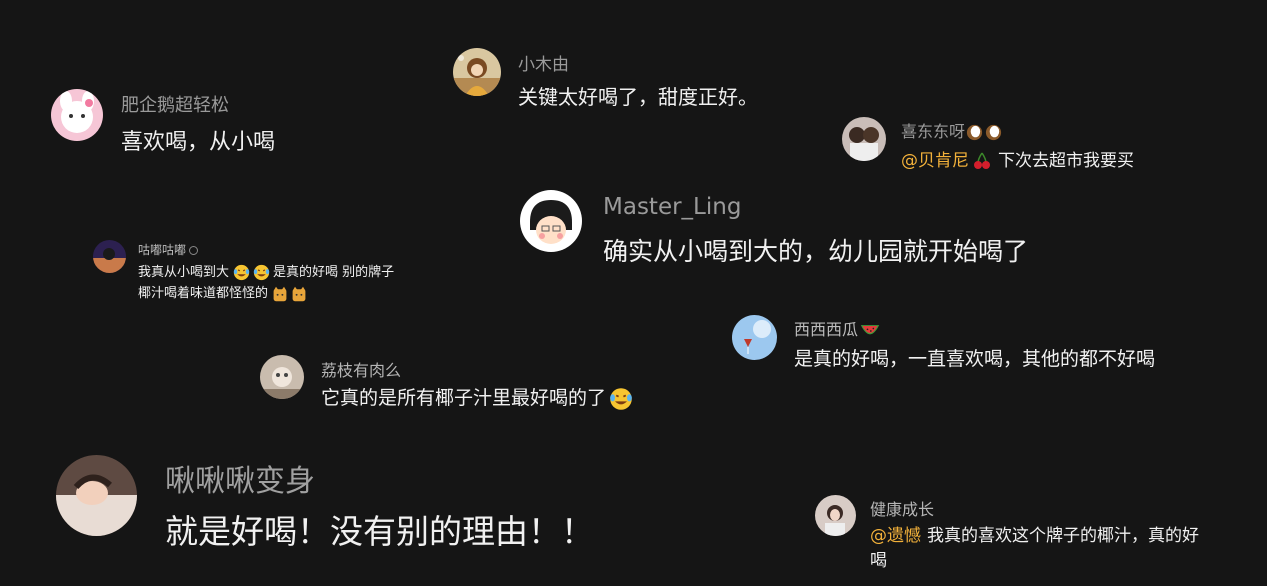 This screenshot has height=586, width=1267. I want to click on comment-text-jiujiu: 就是好喝！没有别的理由！！, so click(379, 531).